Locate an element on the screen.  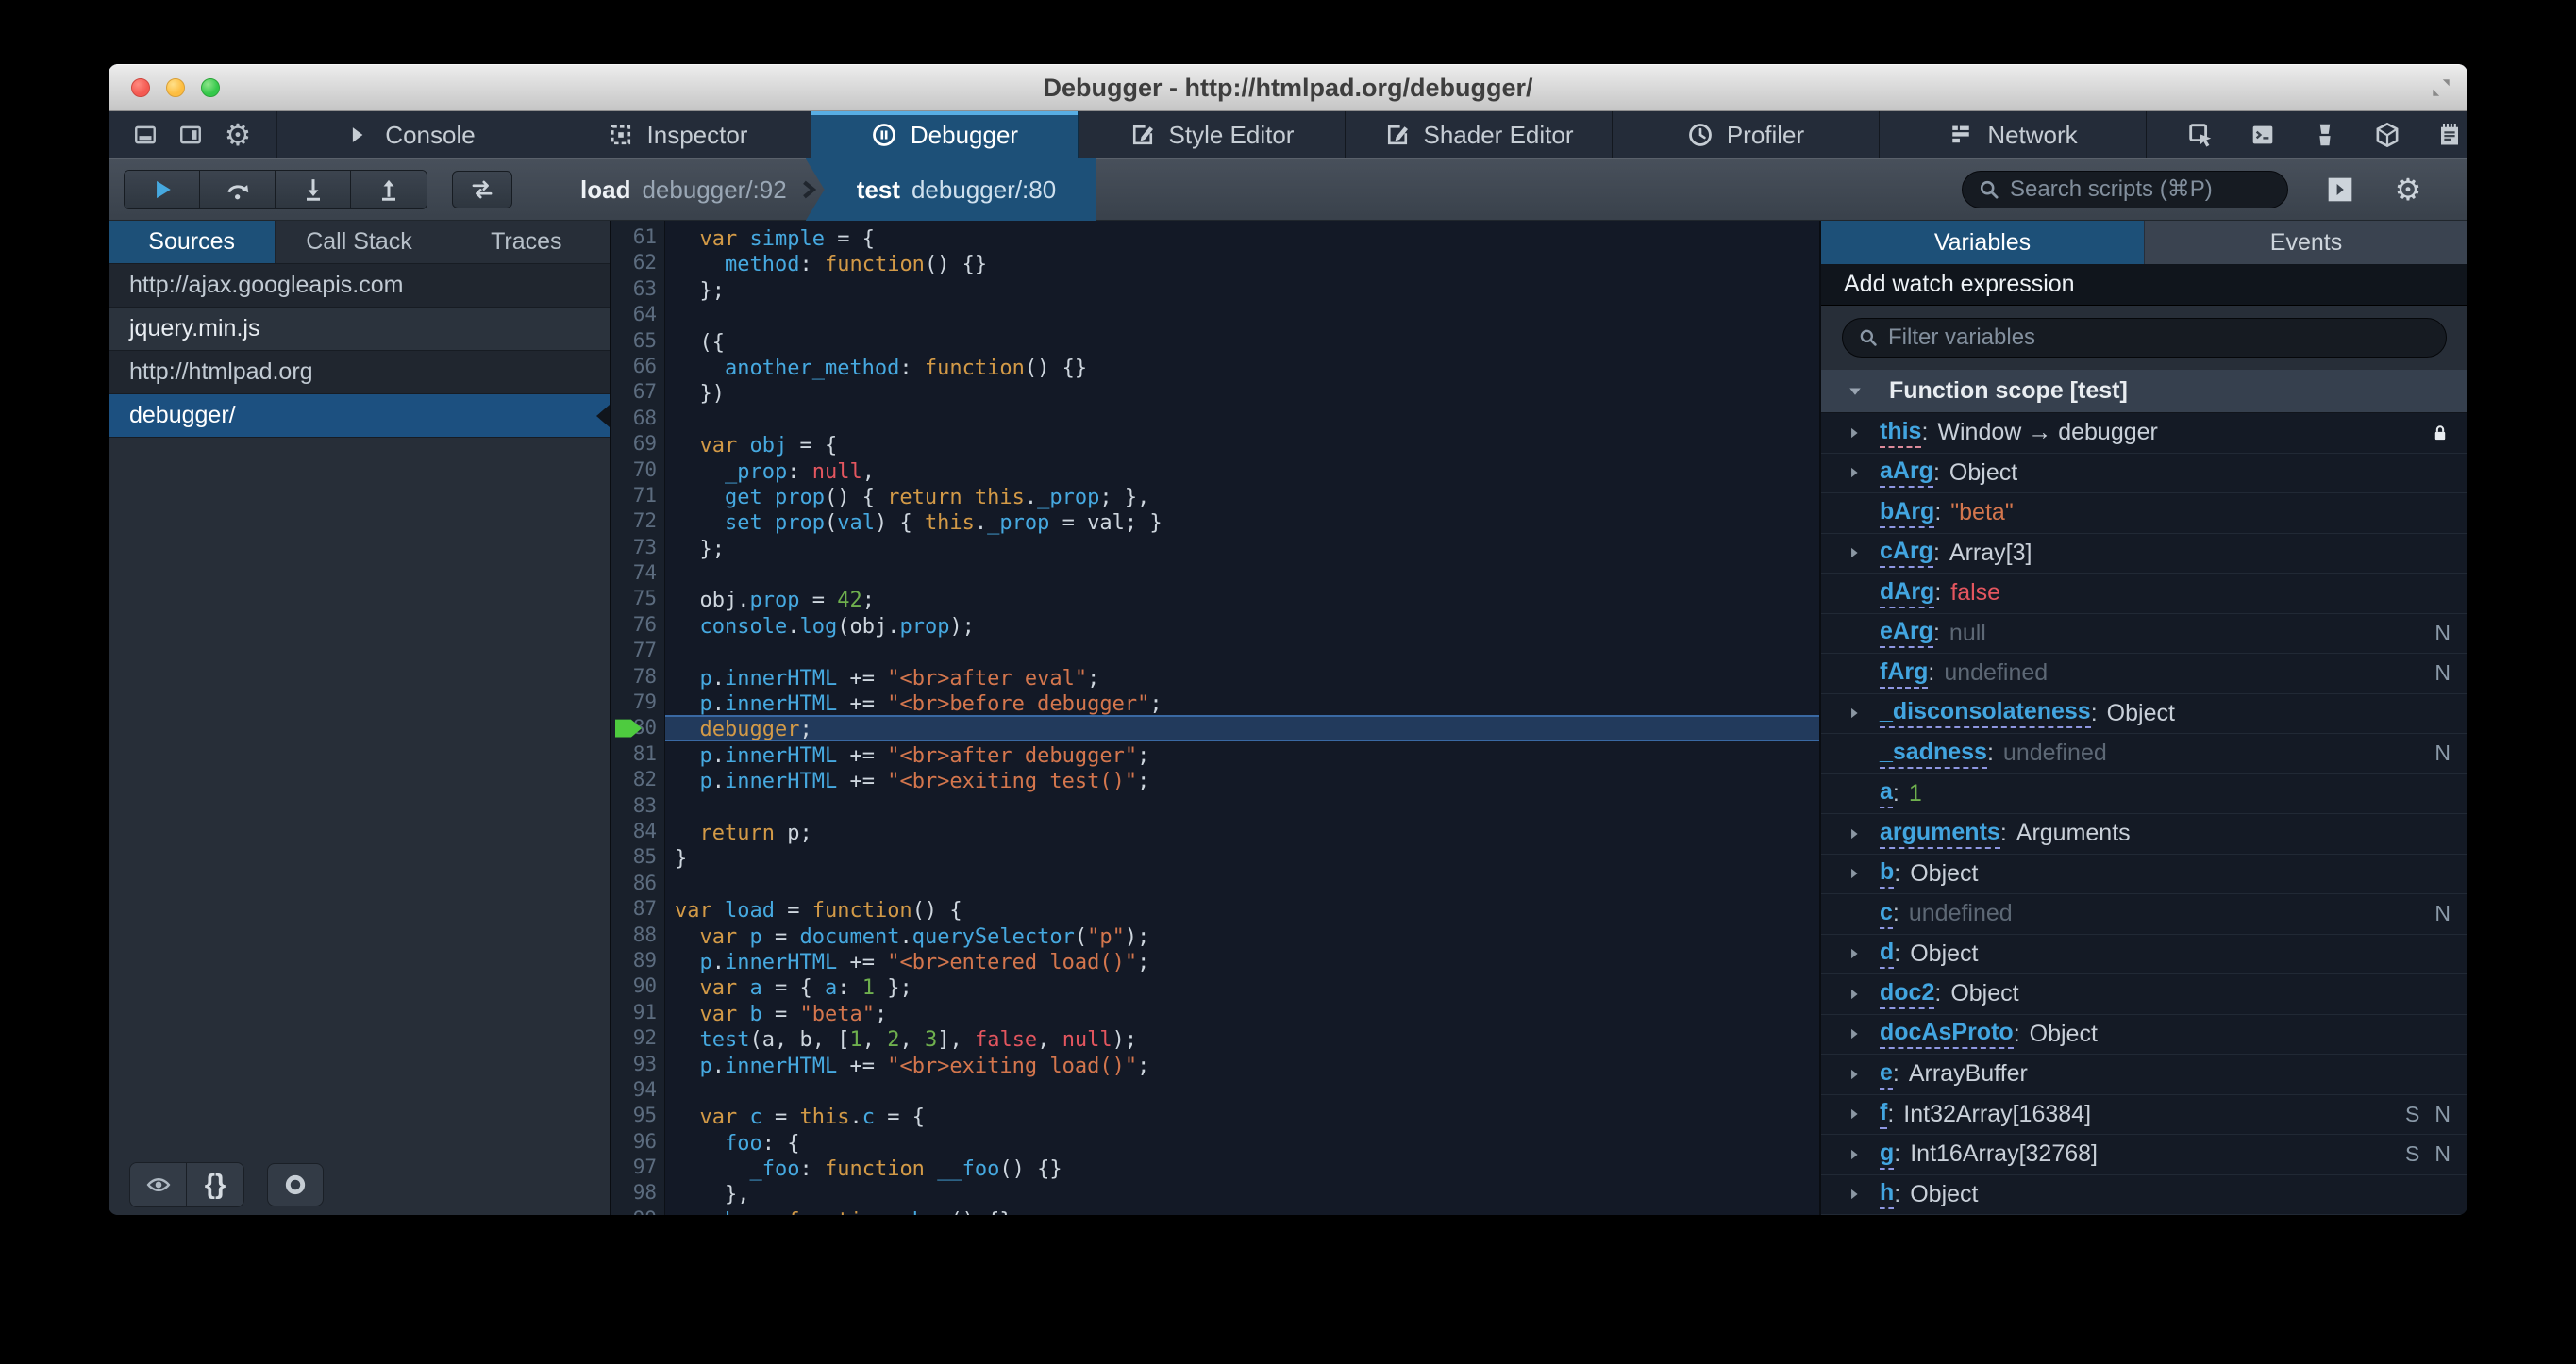
code-line-69: 69 var obj = { is located at coordinates (1215, 444).